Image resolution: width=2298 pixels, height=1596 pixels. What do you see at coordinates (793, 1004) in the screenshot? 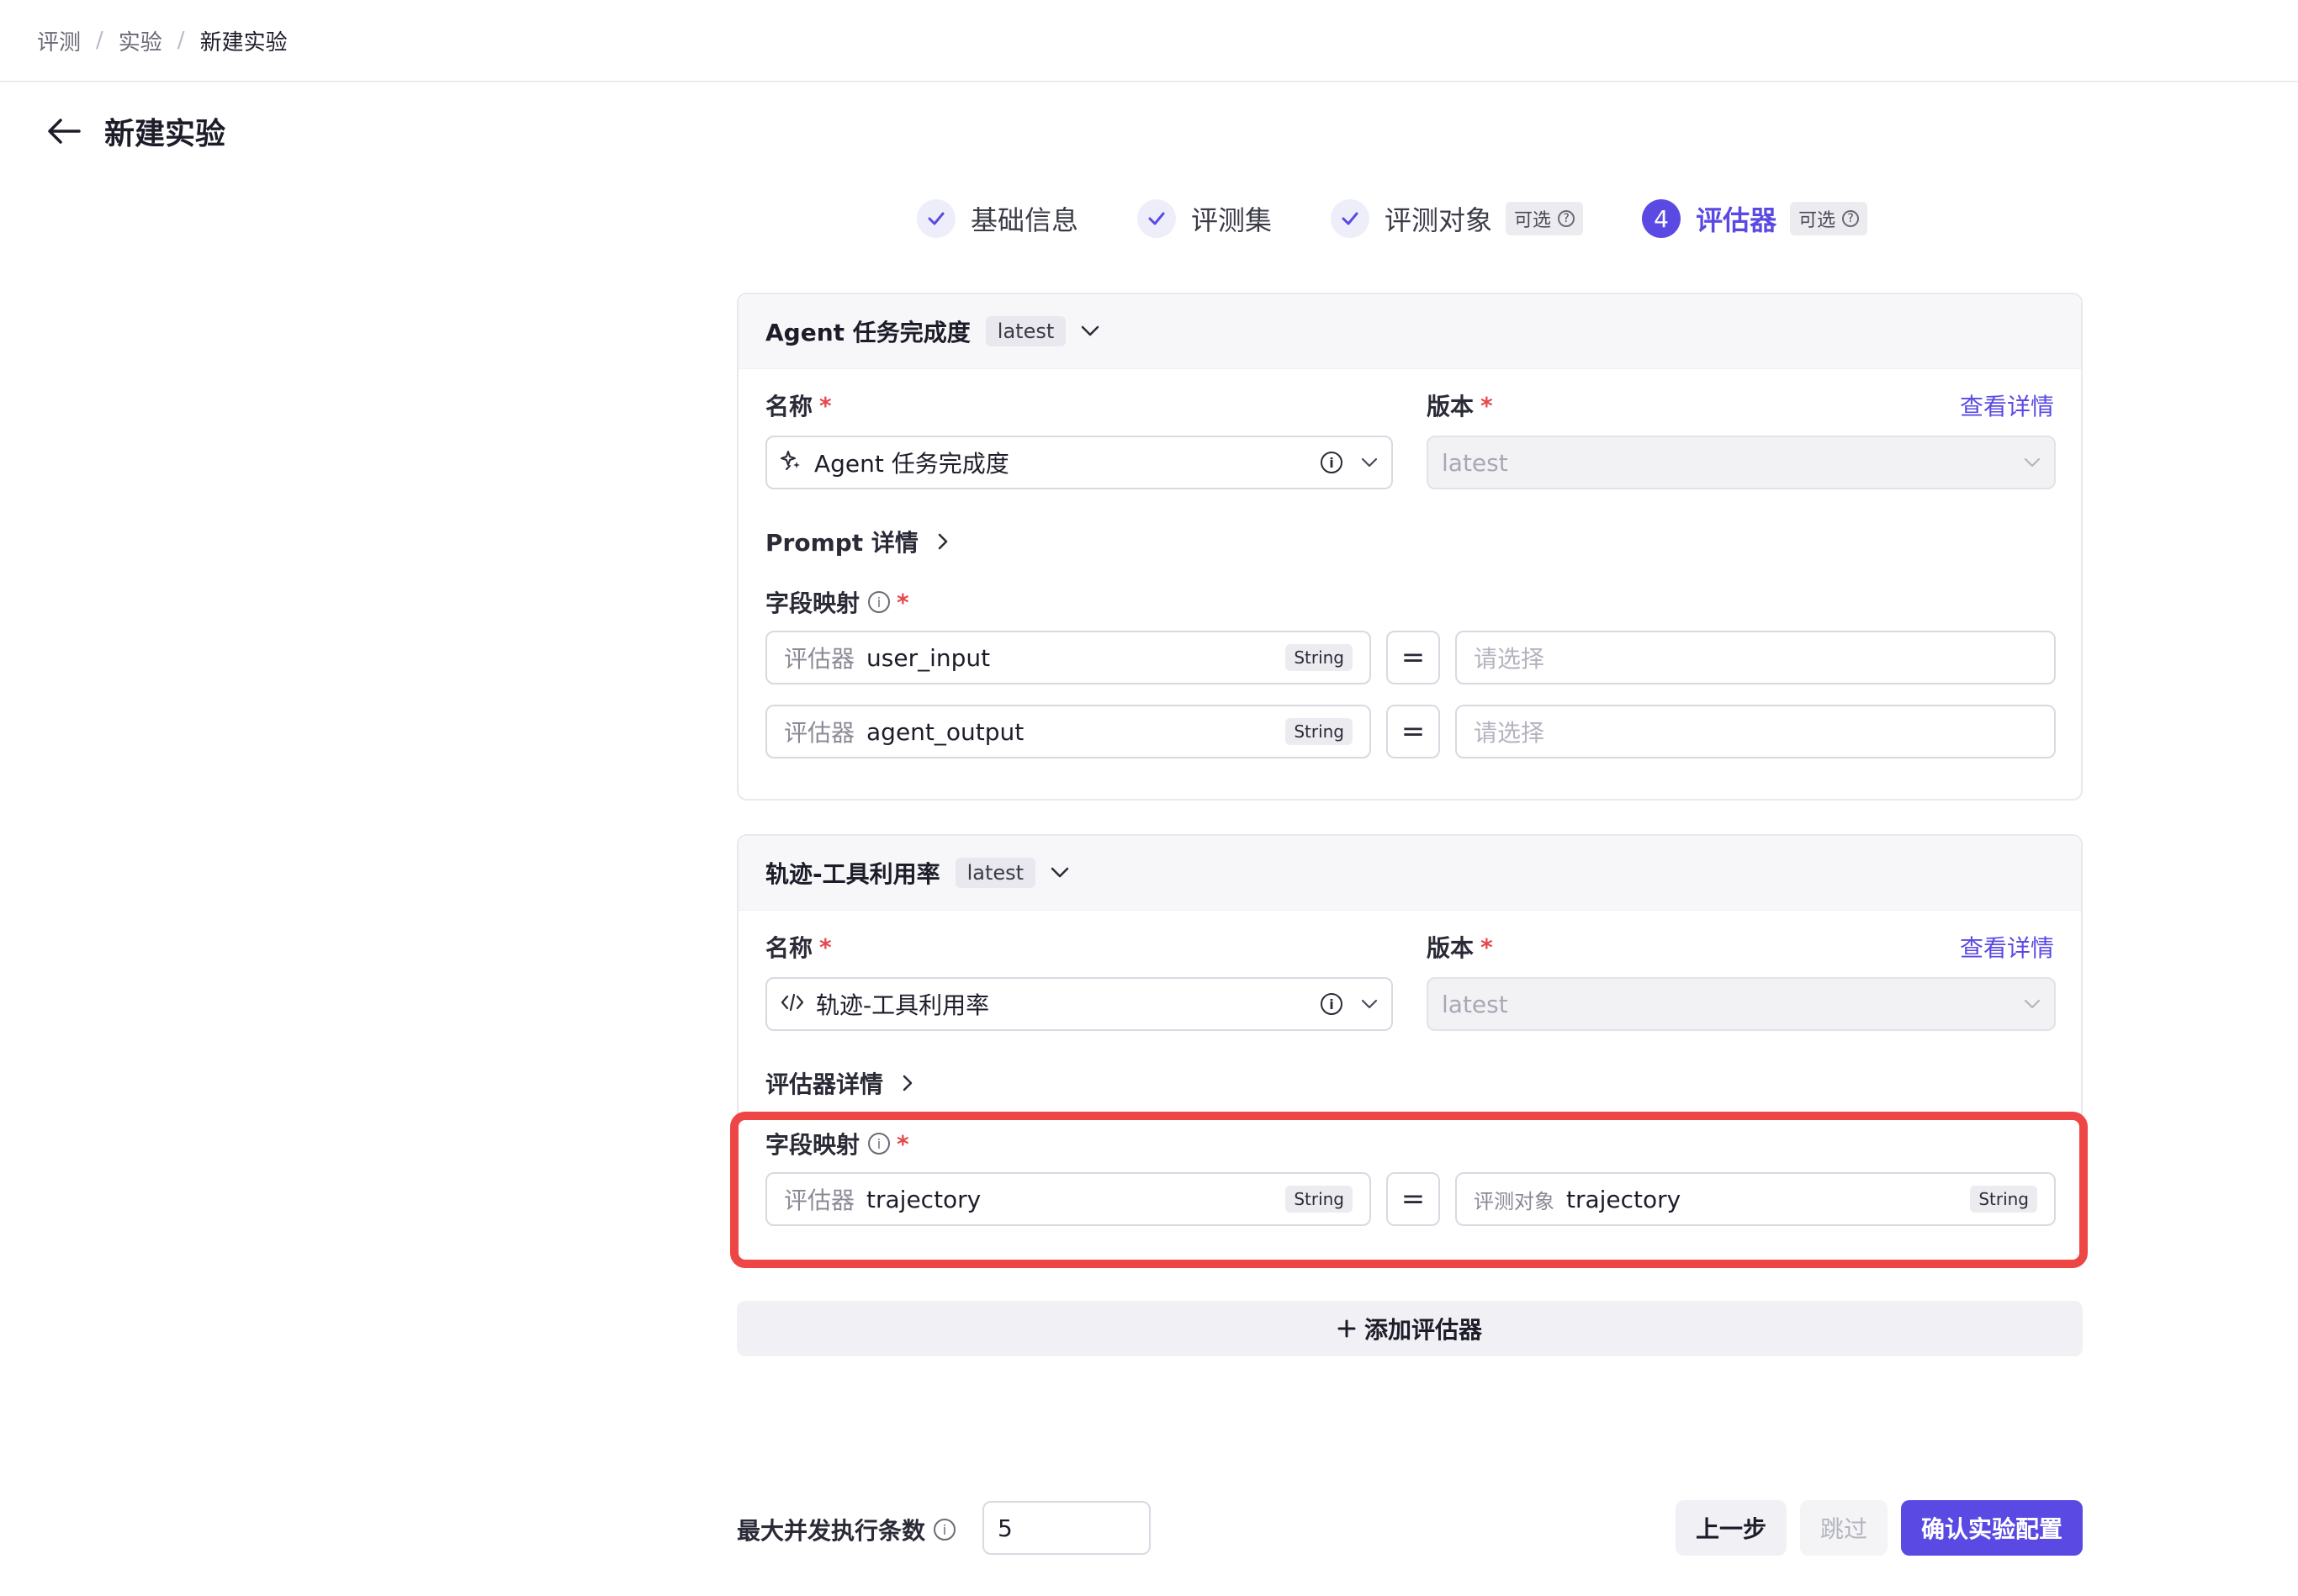
I see `code-icon` at bounding box center [793, 1004].